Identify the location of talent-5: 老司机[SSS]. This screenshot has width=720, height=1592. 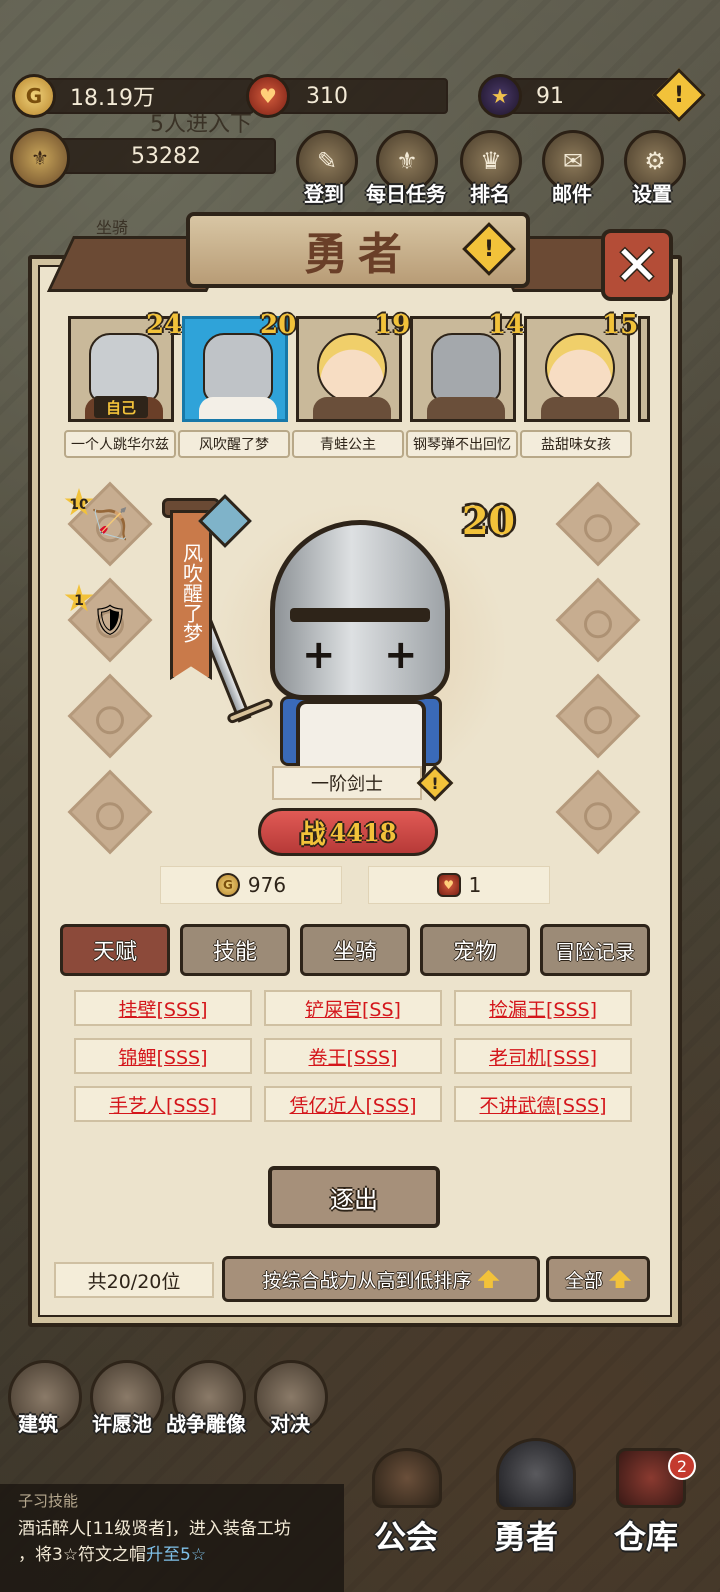
(543, 1056).